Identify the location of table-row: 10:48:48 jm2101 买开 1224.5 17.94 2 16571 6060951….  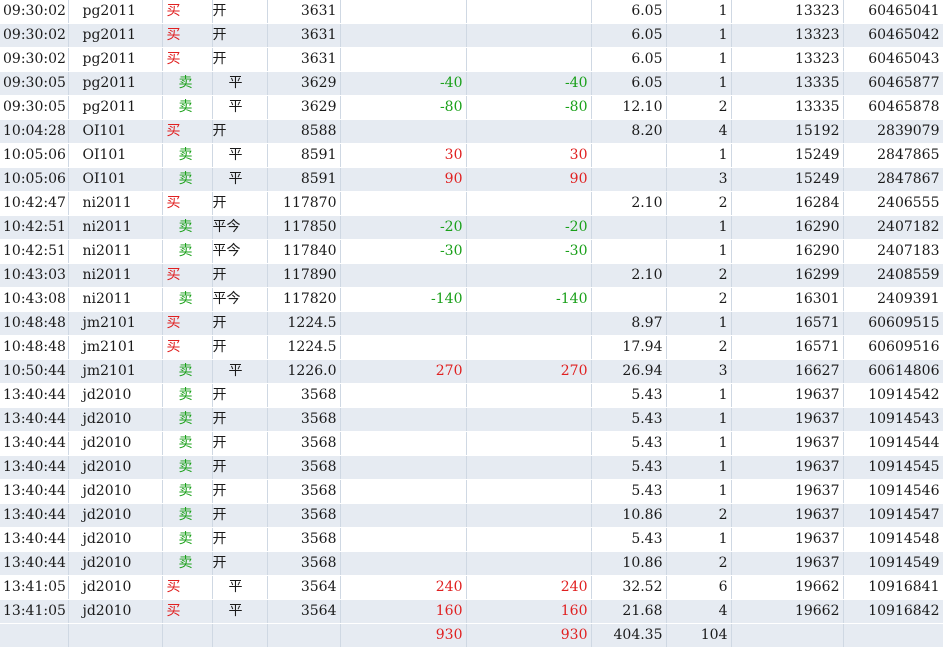
(471, 347).